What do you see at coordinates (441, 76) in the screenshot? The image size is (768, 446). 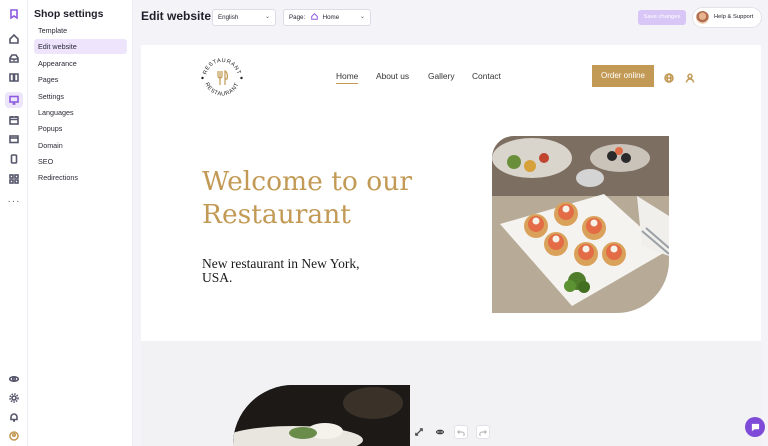 I see `nav-gallery: Gallery` at bounding box center [441, 76].